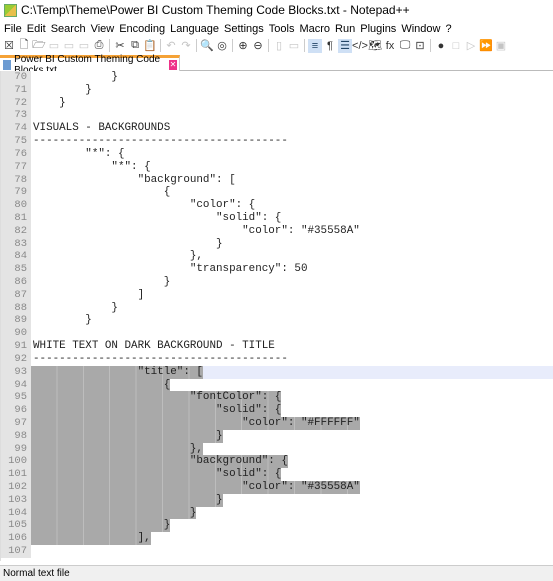 Image resolution: width=553 pixels, height=581 pixels. What do you see at coordinates (277, 180) in the screenshot?
I see `code-line: 78 "background": [` at bounding box center [277, 180].